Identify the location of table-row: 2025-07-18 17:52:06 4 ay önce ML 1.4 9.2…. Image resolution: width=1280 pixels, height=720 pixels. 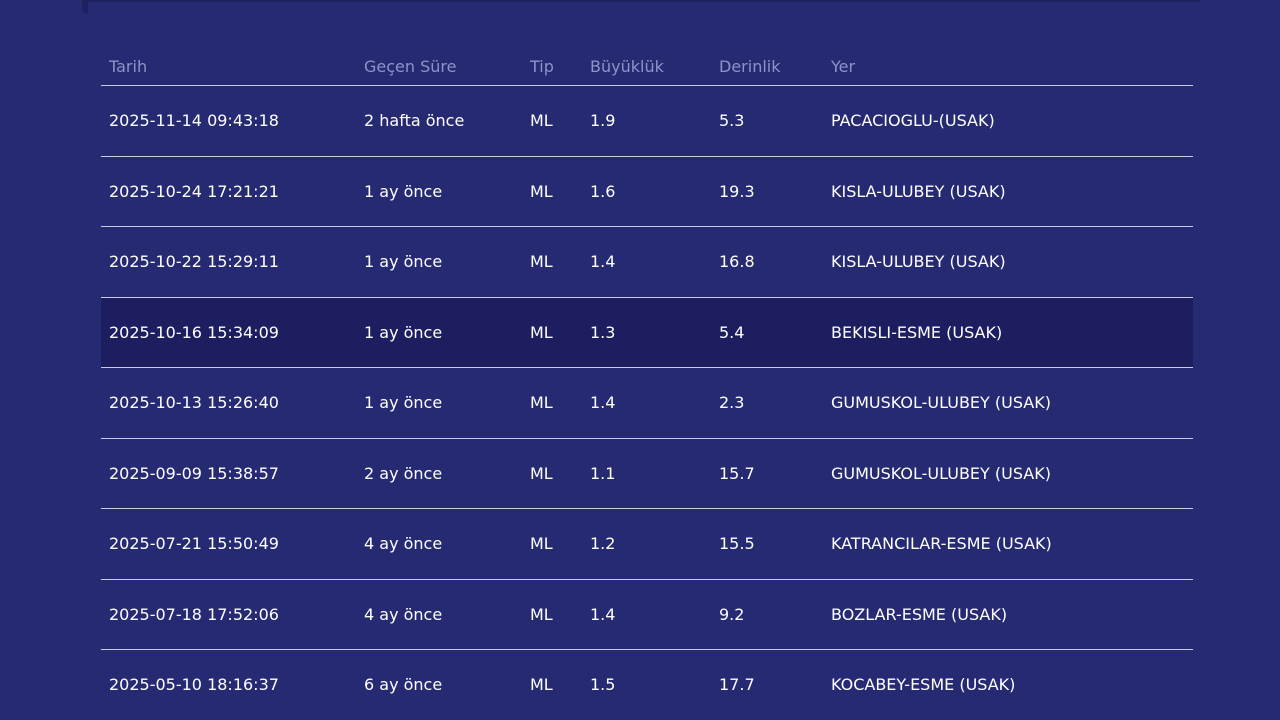
(647, 614).